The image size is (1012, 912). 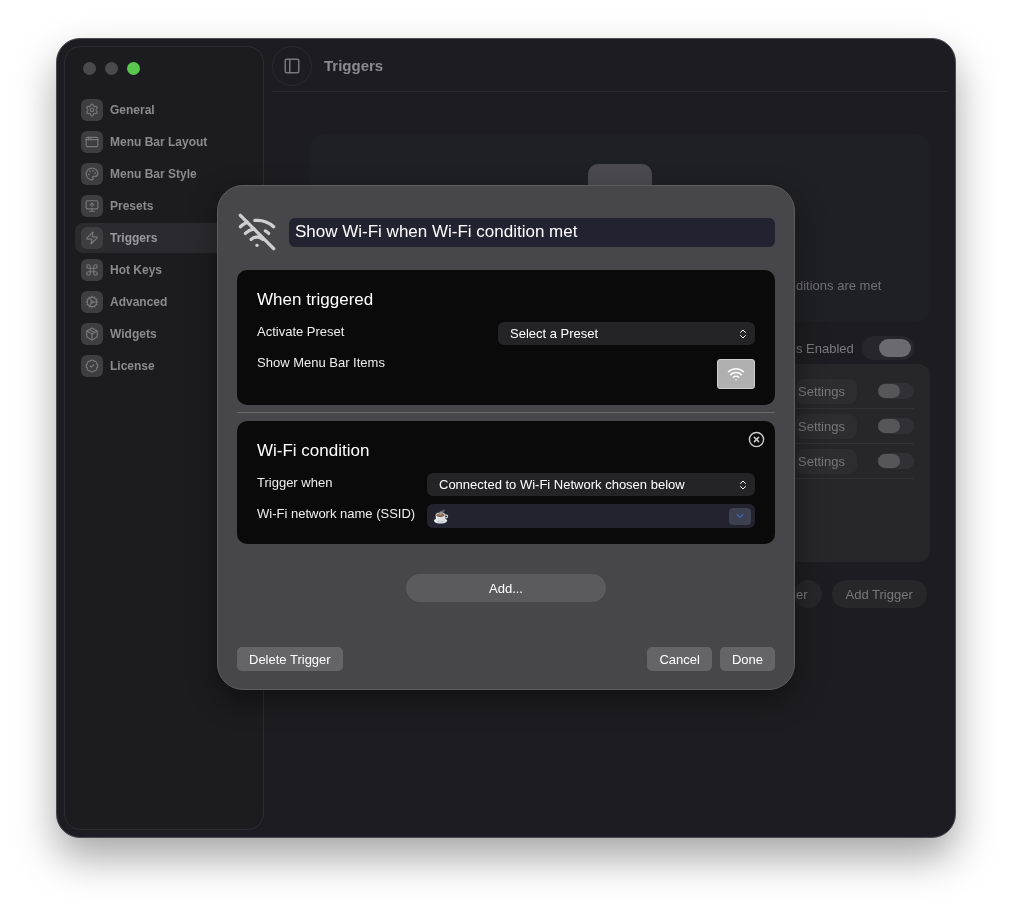 What do you see at coordinates (164, 142) in the screenshot?
I see `sidebar-item: Menu Bar Layout` at bounding box center [164, 142].